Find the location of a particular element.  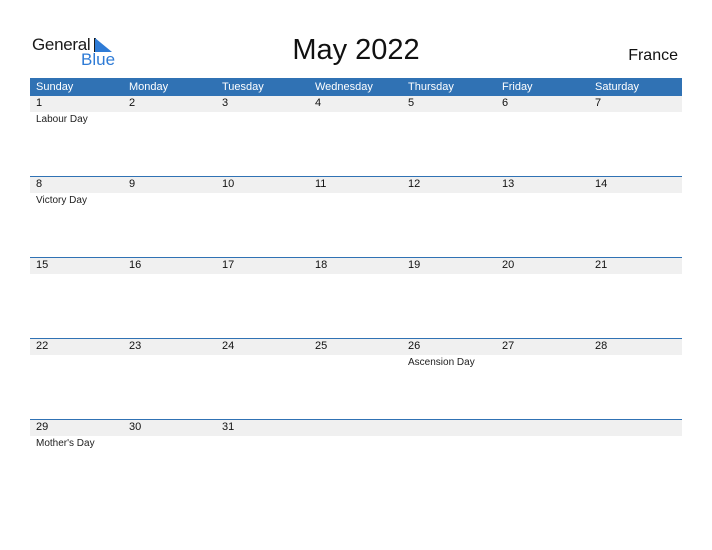

day-cell: 27 is located at coordinates (542, 379).